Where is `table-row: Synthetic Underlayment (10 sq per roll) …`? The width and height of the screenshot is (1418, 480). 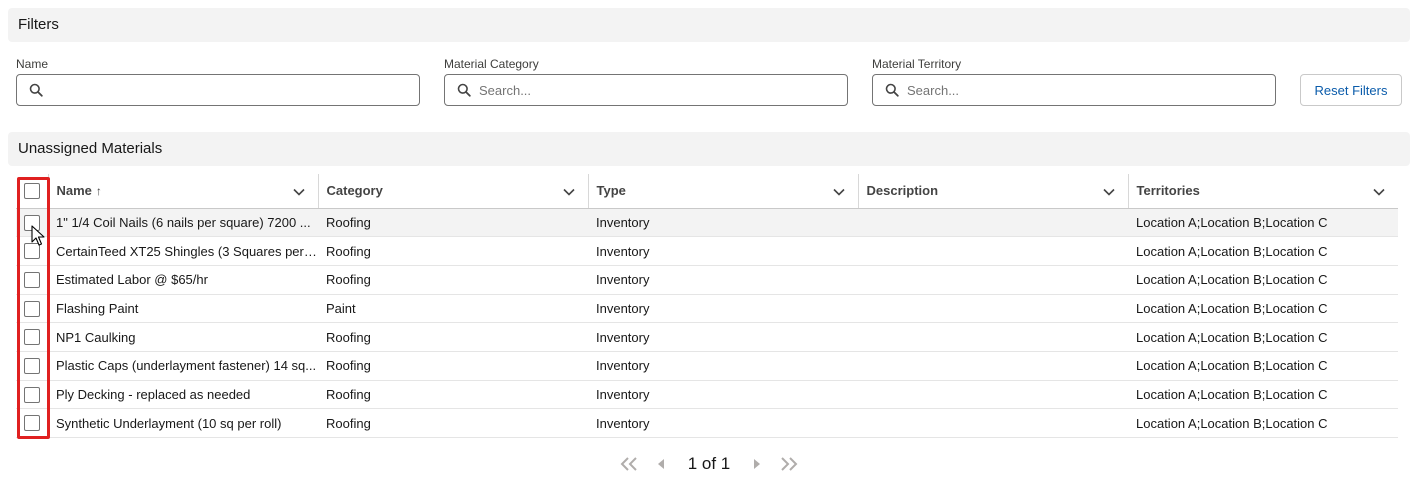 table-row: Synthetic Underlayment (10 sq per roll) … is located at coordinates (707, 423).